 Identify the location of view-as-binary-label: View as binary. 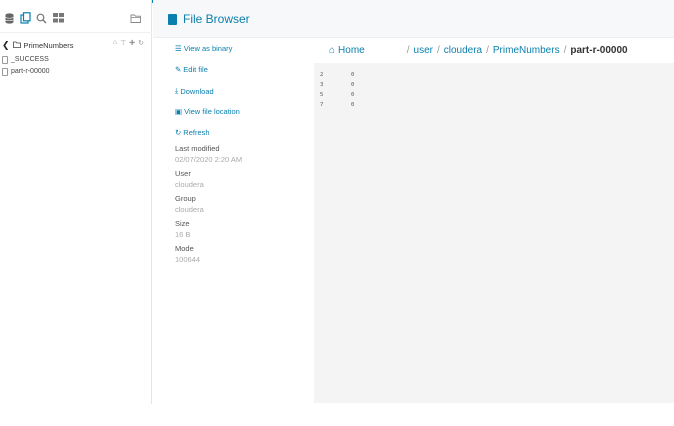
(208, 48).